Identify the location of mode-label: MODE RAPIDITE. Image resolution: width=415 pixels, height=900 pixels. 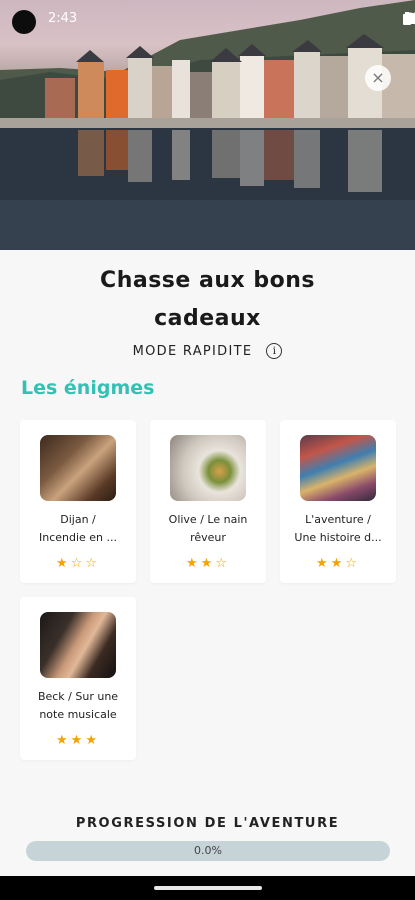
(192, 351).